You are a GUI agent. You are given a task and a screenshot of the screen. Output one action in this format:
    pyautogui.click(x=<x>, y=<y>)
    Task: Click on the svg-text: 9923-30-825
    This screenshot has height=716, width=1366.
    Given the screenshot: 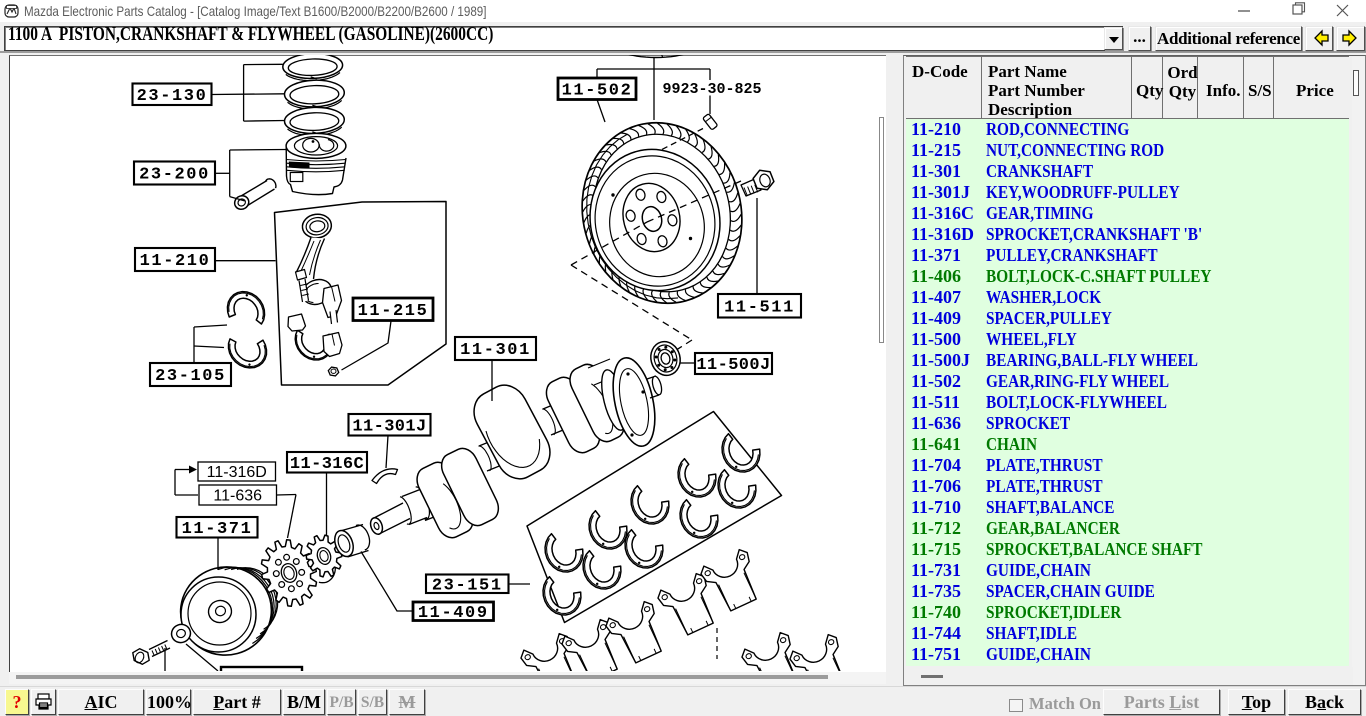 What is the action you would take?
    pyautogui.click(x=711, y=89)
    